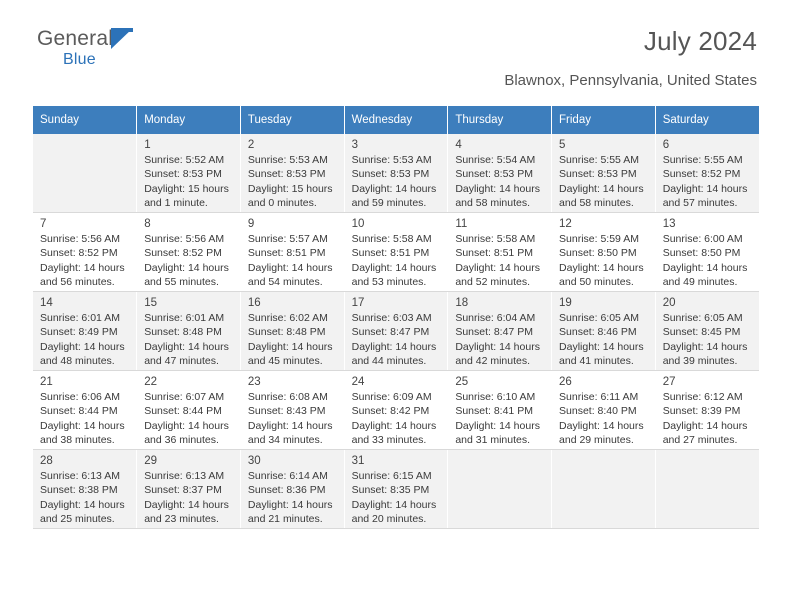  I want to click on day-detail-line: Sunrise: 5:55 AM, so click(599, 160).